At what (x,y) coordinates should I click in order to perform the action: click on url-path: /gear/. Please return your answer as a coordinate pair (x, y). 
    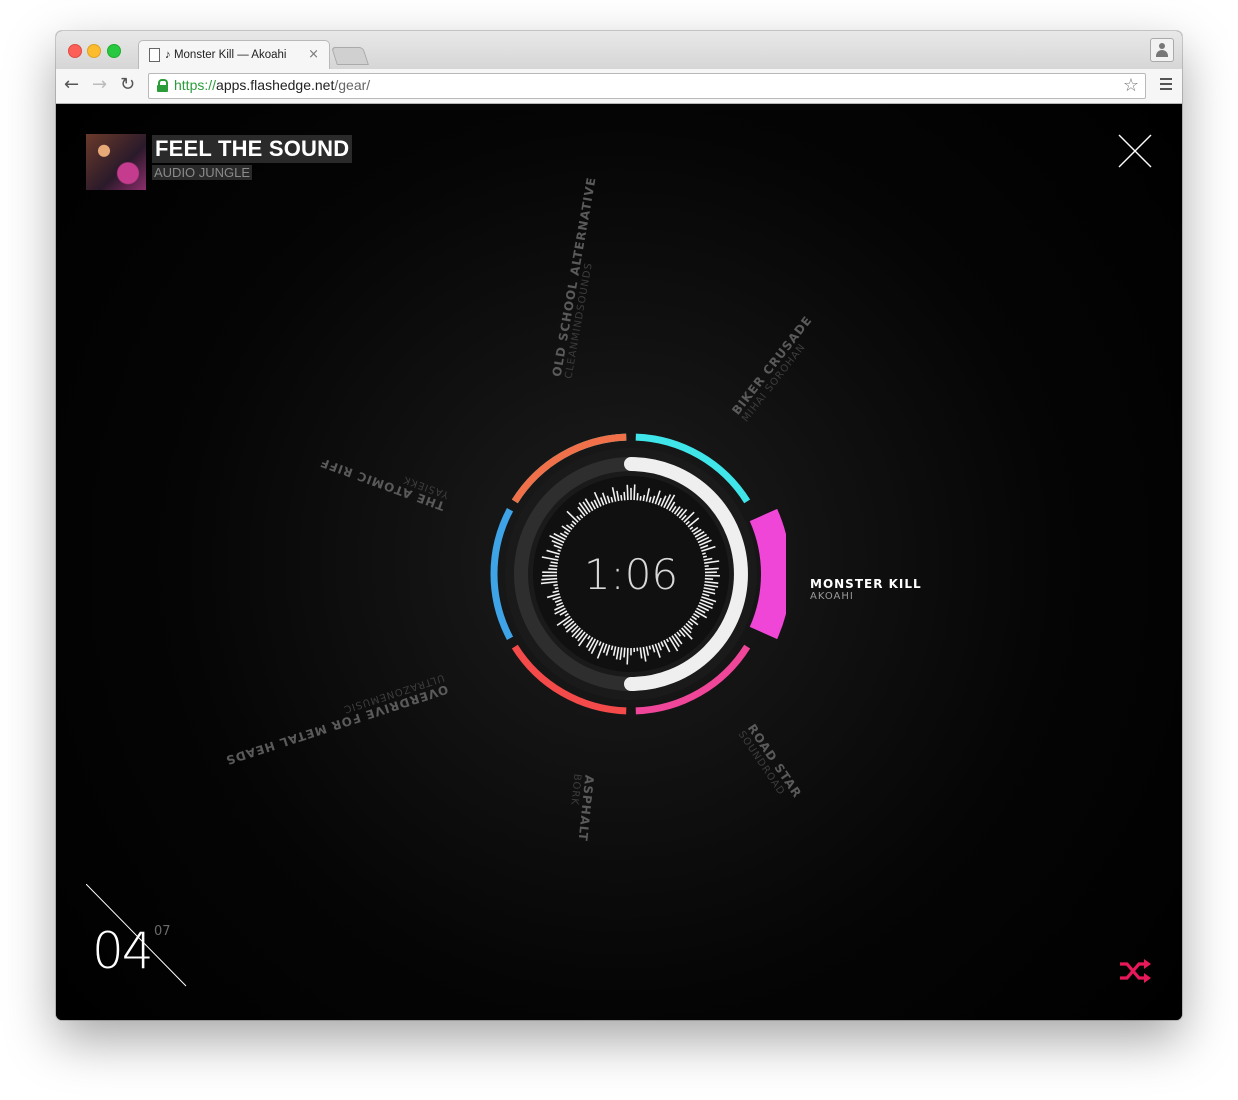
    Looking at the image, I should click on (352, 85).